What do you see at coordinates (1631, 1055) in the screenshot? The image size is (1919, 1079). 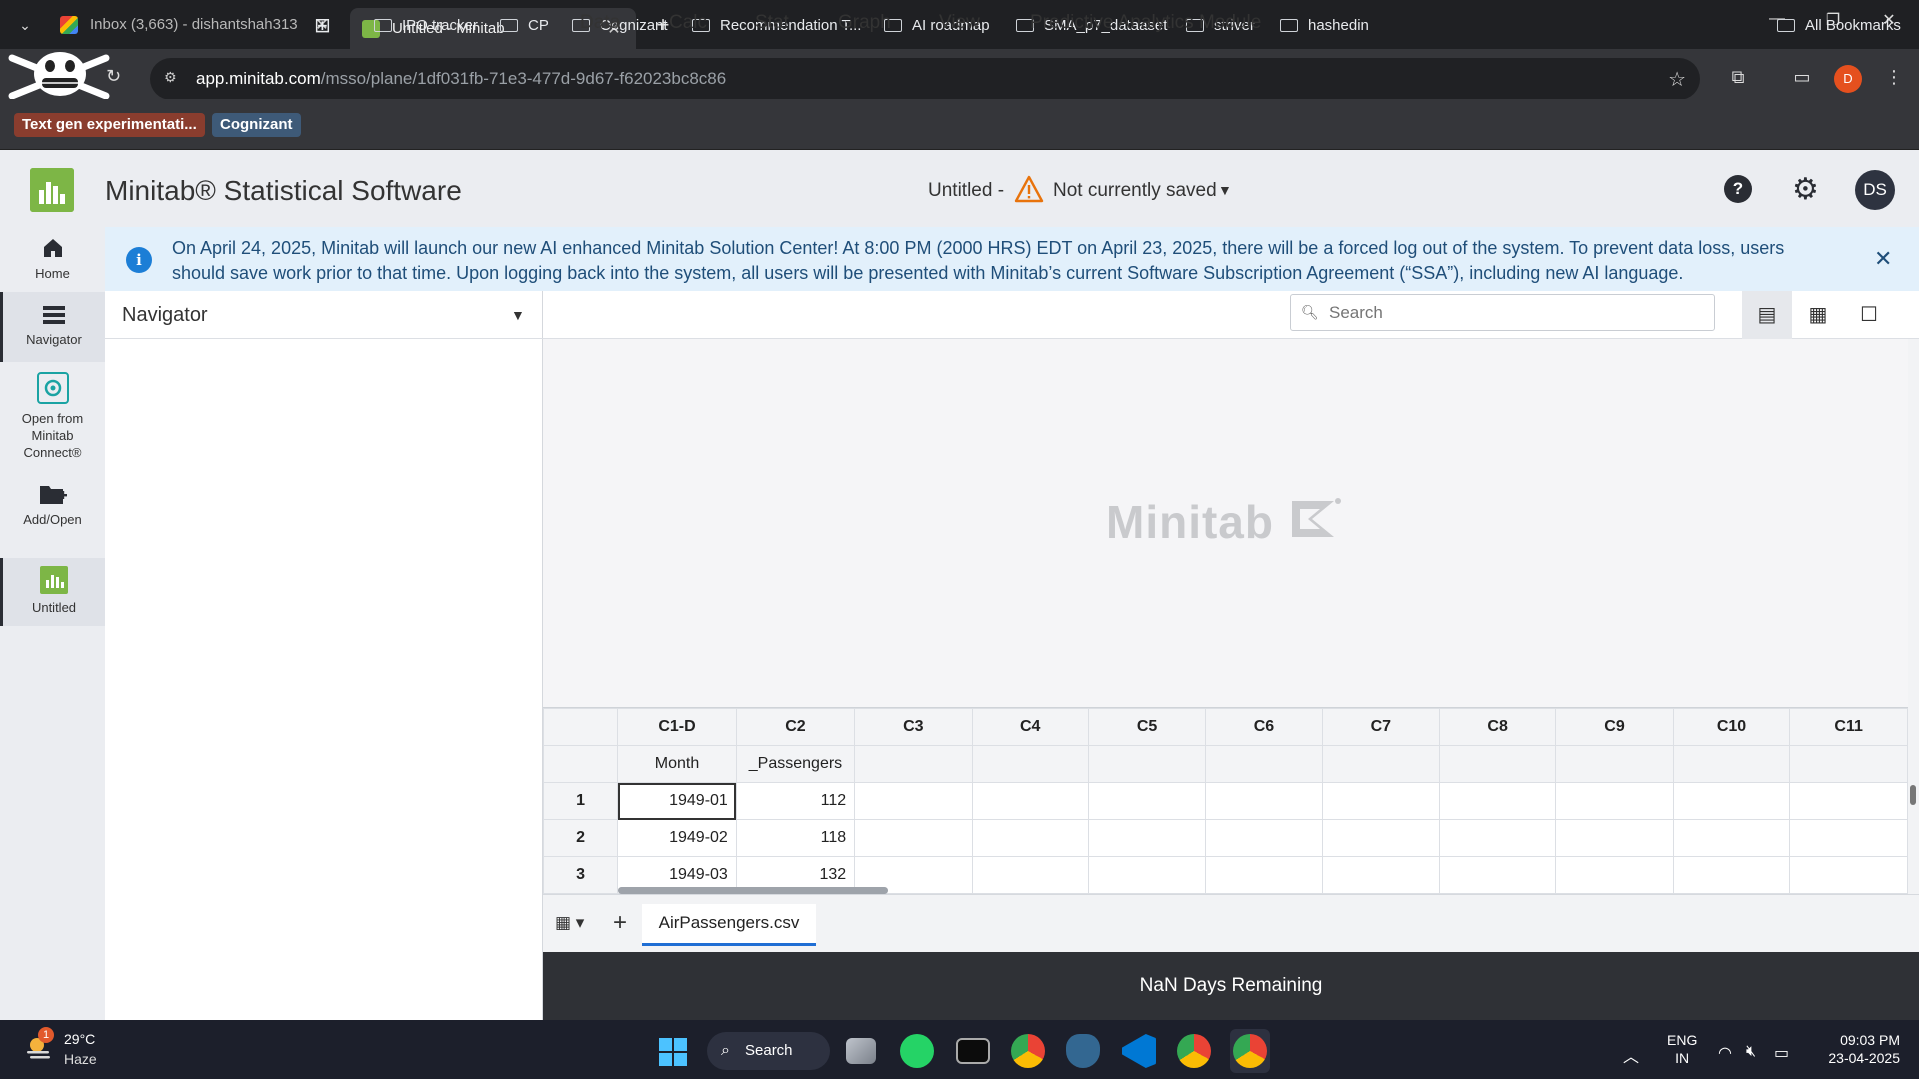 I see `chevron-up-icon: ︿` at bounding box center [1631, 1055].